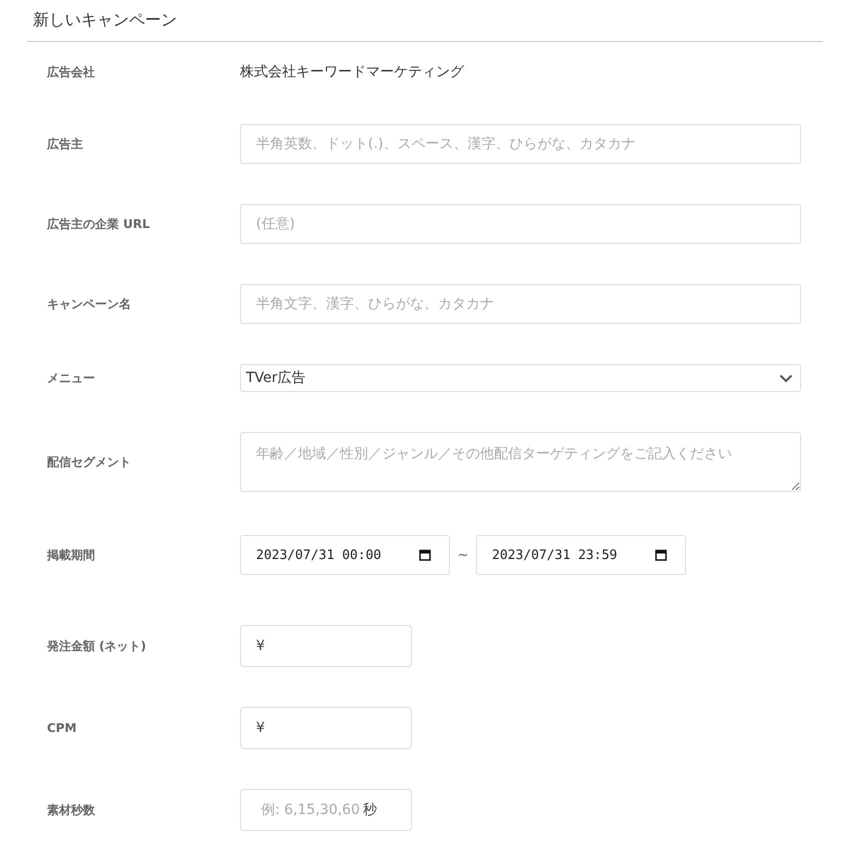 This screenshot has width=850, height=850. I want to click on field-label: 広告主の企業 URL, so click(99, 224).